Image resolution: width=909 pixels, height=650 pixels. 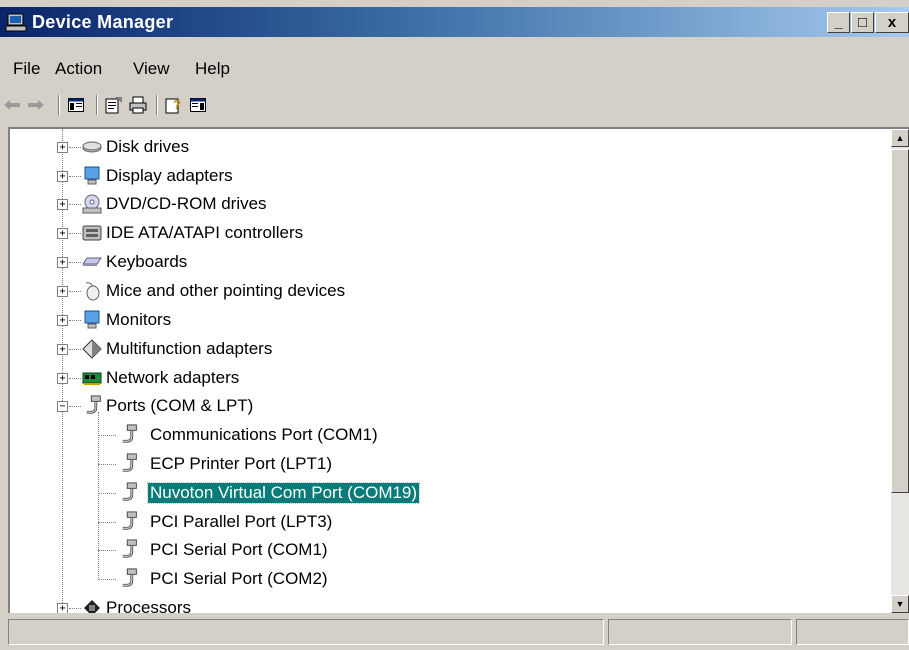 I want to click on tree-item-network-adapters: + Network adapters, so click(x=450, y=378).